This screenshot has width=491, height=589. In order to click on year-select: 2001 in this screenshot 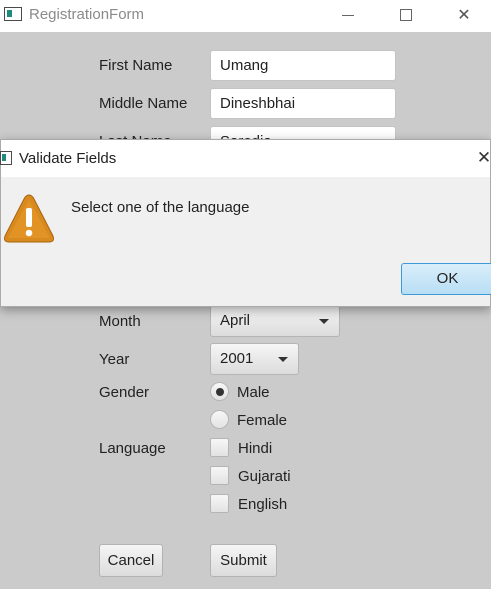, I will do `click(254, 359)`.